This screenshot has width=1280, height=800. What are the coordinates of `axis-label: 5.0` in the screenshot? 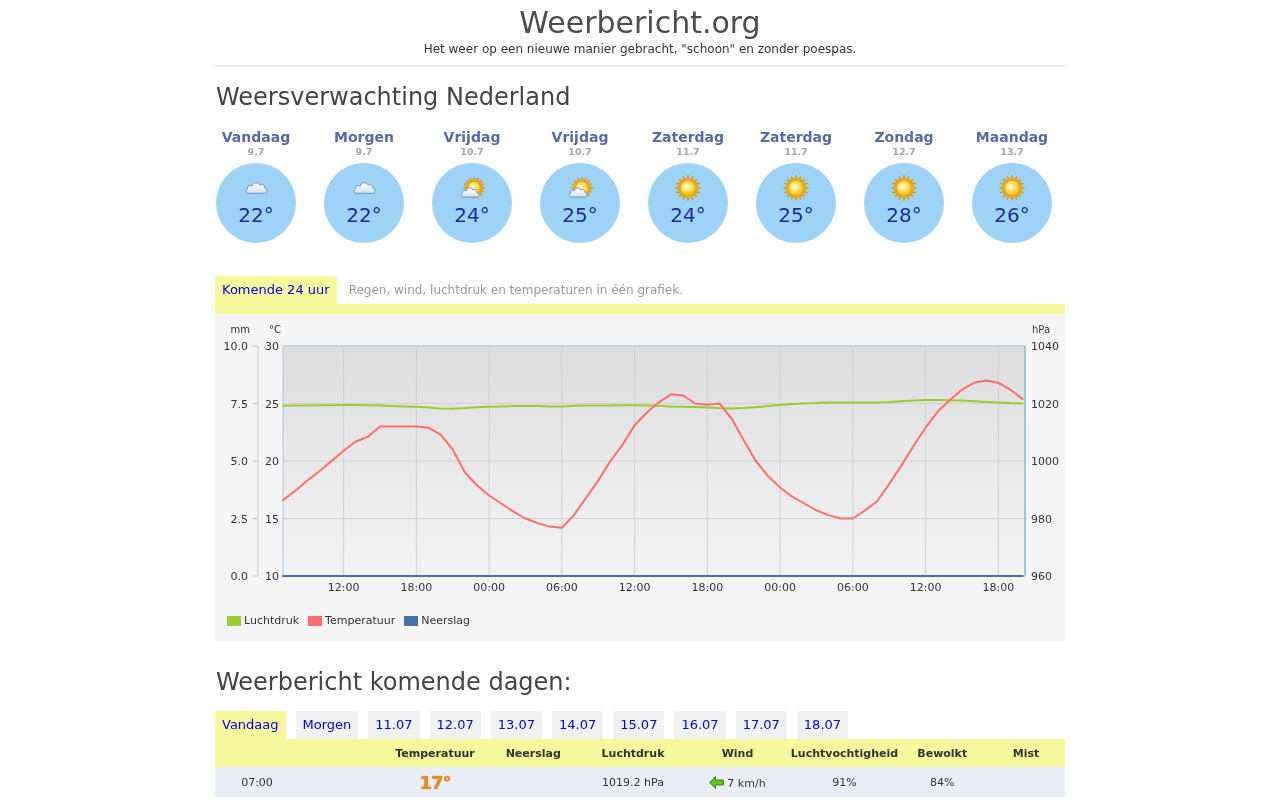 It's located at (239, 461).